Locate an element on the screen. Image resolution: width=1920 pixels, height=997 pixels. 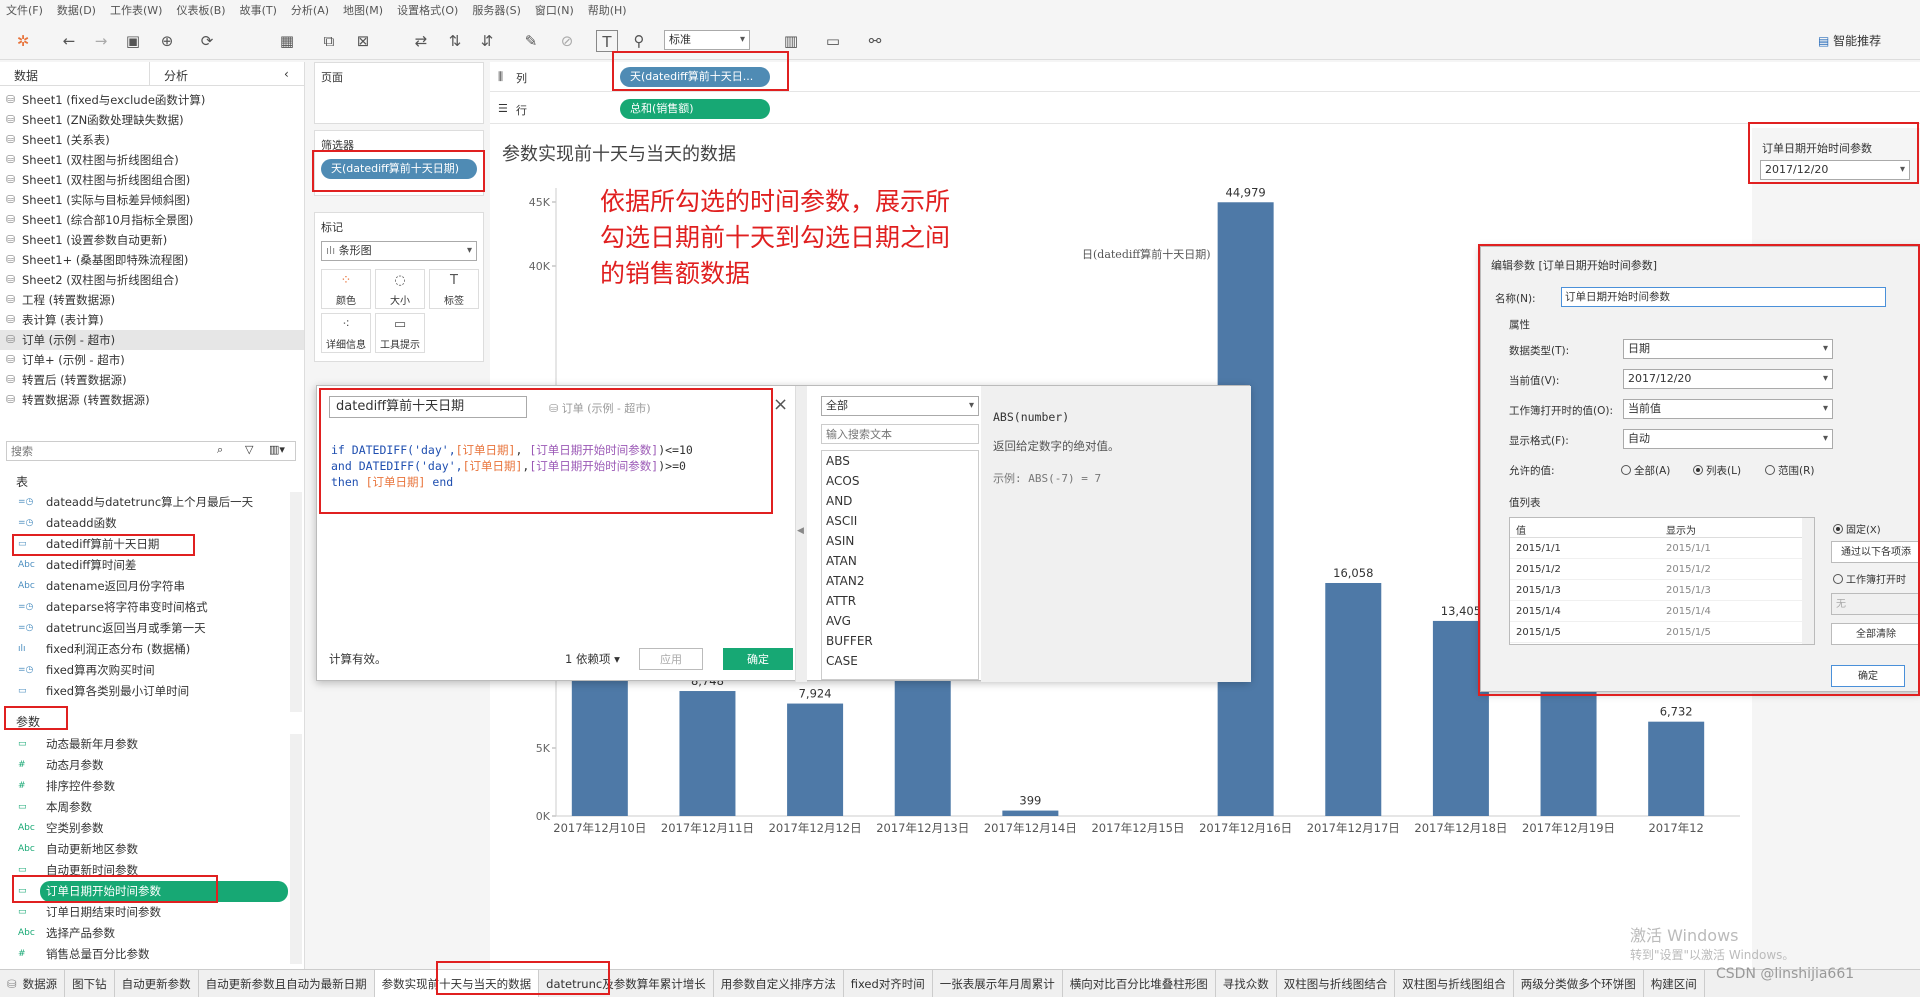
field-scrollbar is located at coordinates (296, 602).